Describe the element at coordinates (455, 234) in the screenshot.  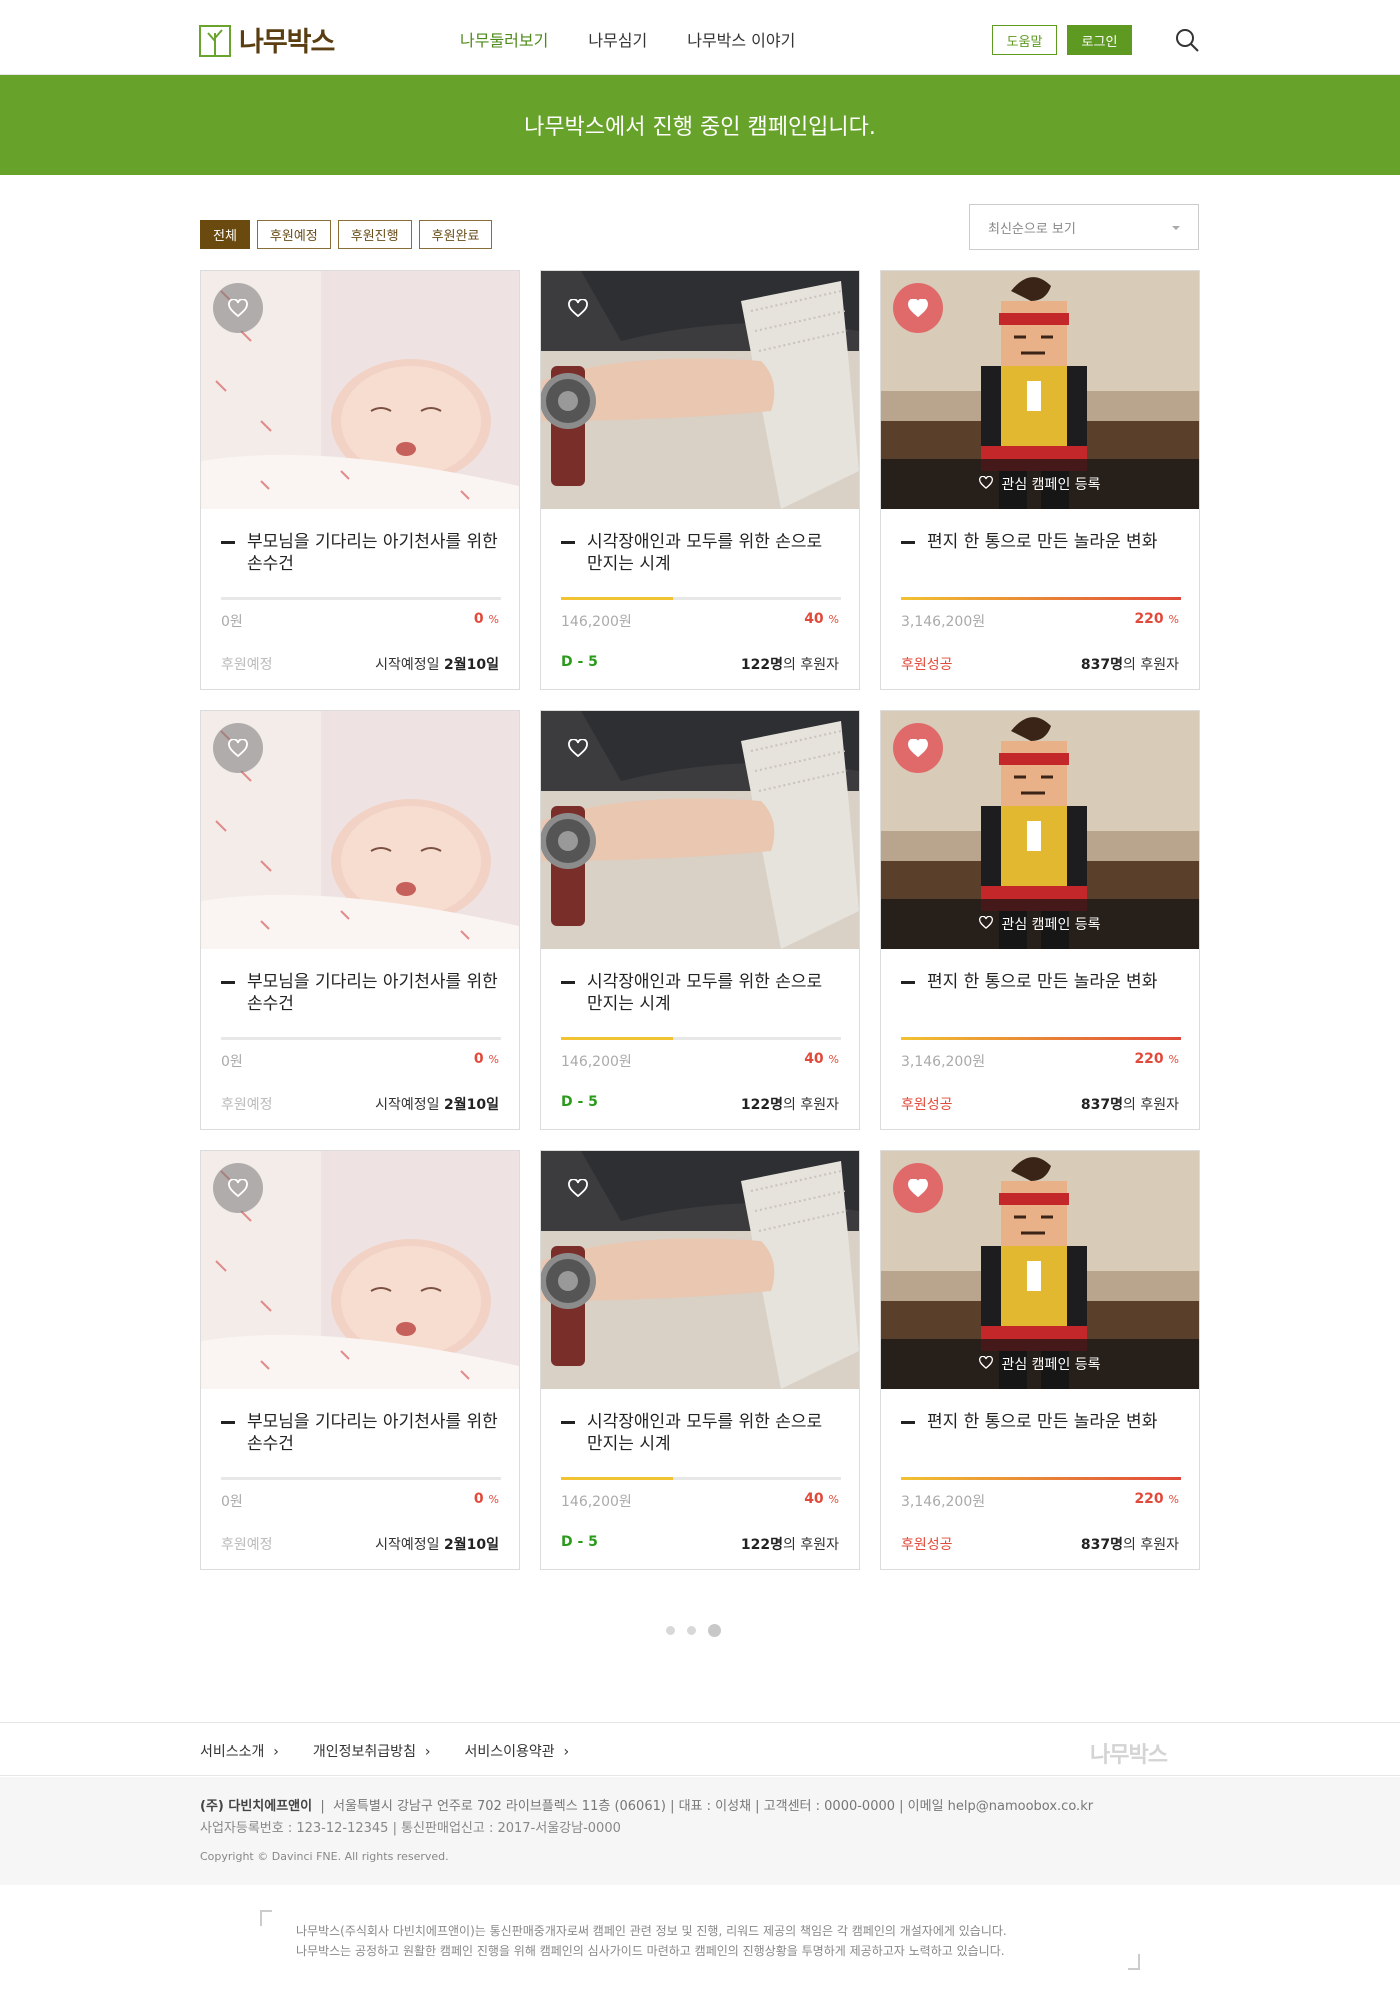
I see `filter-completed: 후원완료` at that location.